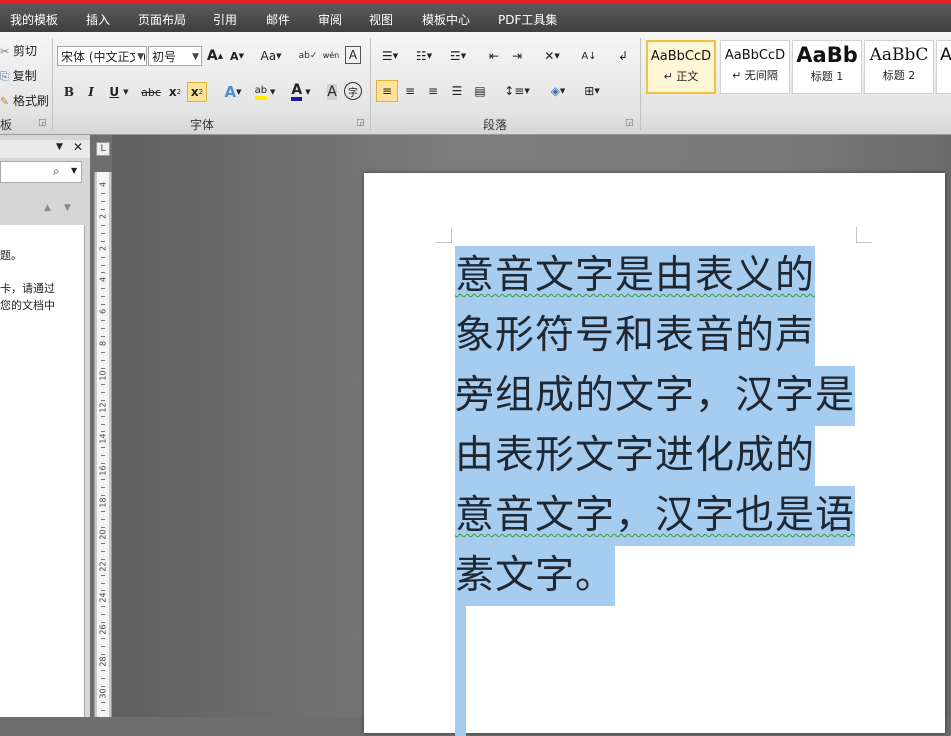 The width and height of the screenshot is (951, 736). I want to click on selected-text: 旁组成的文字，汉字是, so click(655, 395).